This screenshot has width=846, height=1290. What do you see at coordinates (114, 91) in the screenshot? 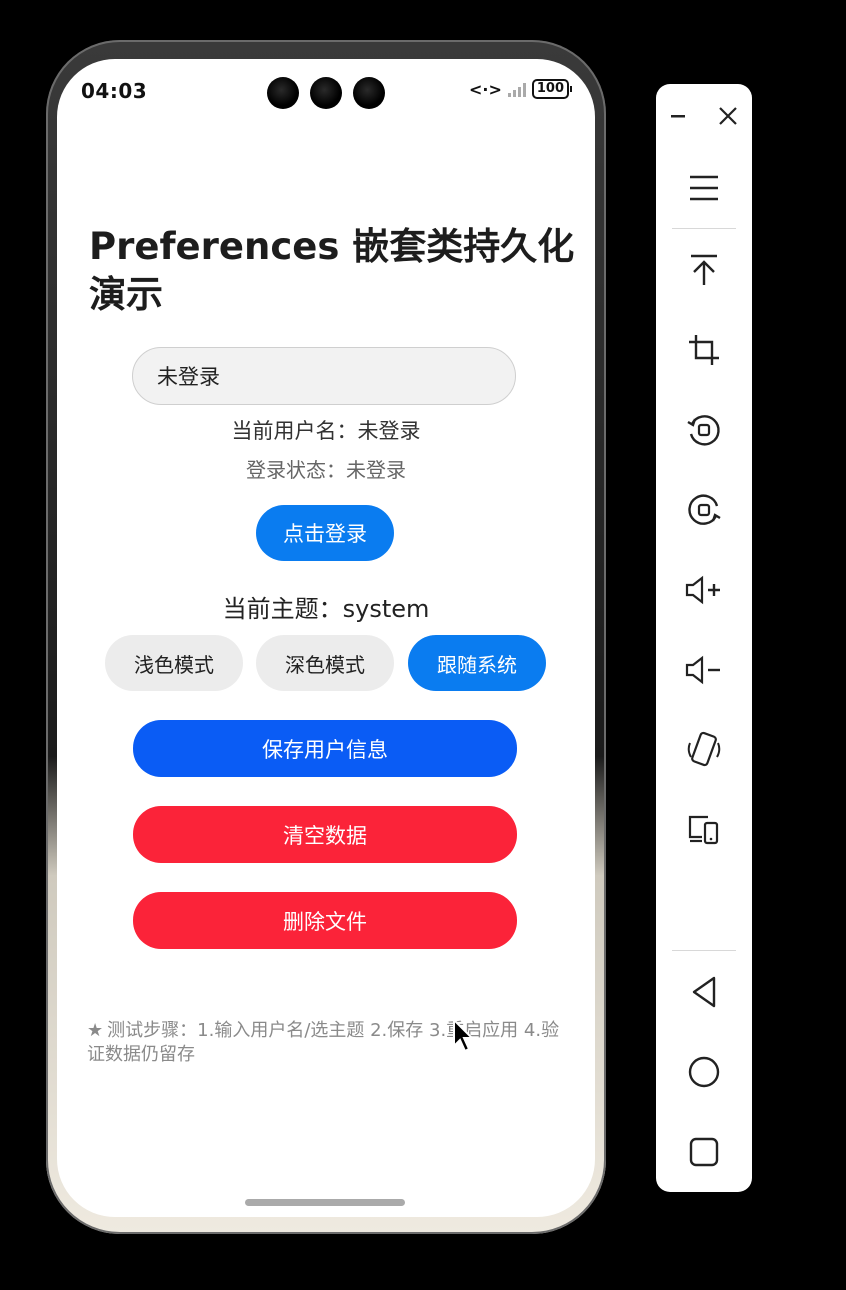
I see `status-time: 04:03` at bounding box center [114, 91].